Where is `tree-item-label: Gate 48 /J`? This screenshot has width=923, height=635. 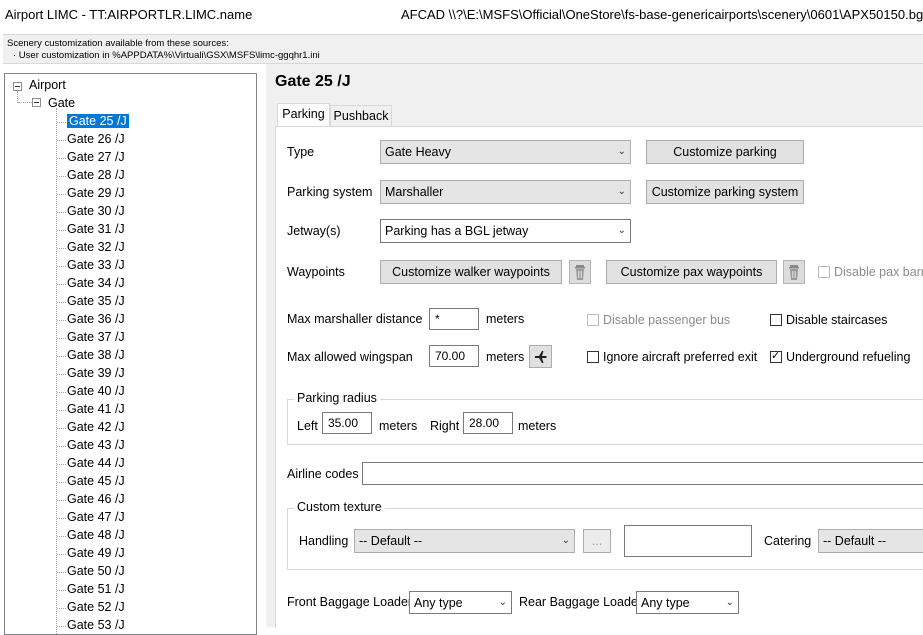
tree-item-label: Gate 48 /J is located at coordinates (96, 535).